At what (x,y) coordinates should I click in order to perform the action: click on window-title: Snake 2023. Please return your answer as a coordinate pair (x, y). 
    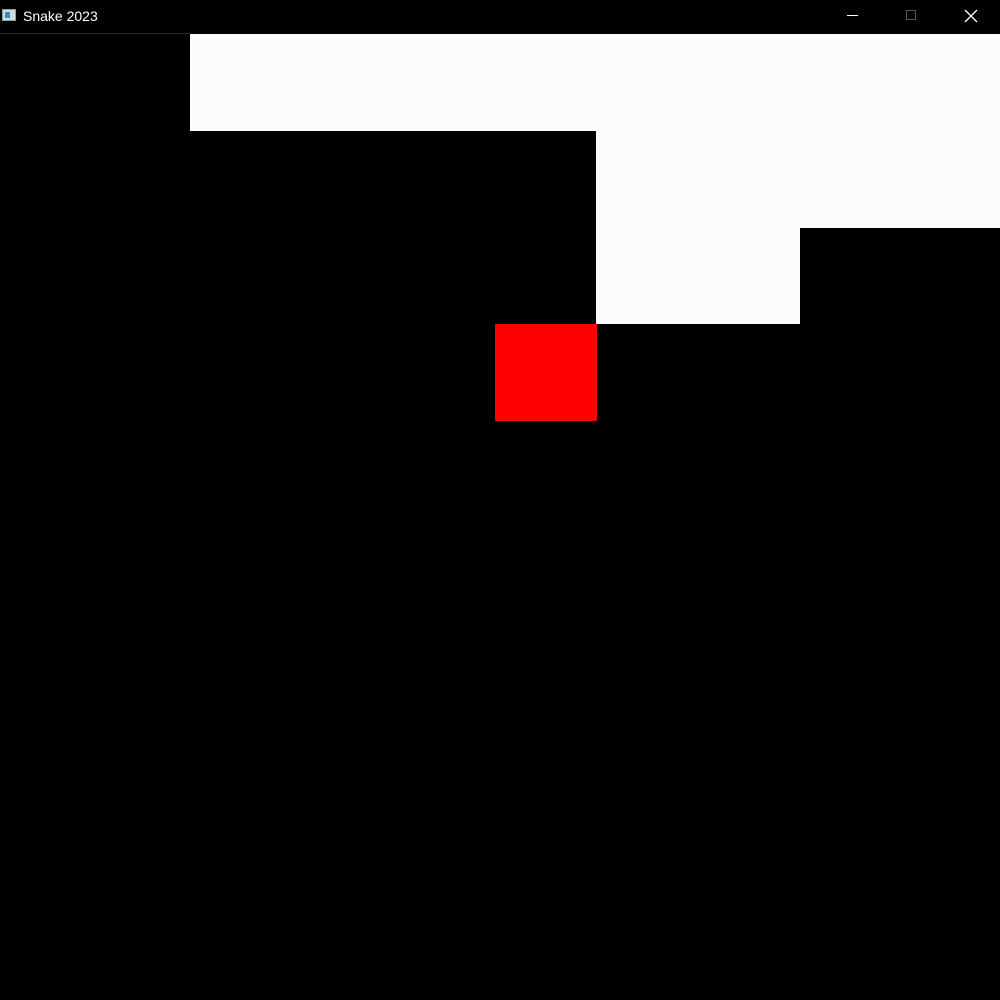
    Looking at the image, I should click on (60, 16).